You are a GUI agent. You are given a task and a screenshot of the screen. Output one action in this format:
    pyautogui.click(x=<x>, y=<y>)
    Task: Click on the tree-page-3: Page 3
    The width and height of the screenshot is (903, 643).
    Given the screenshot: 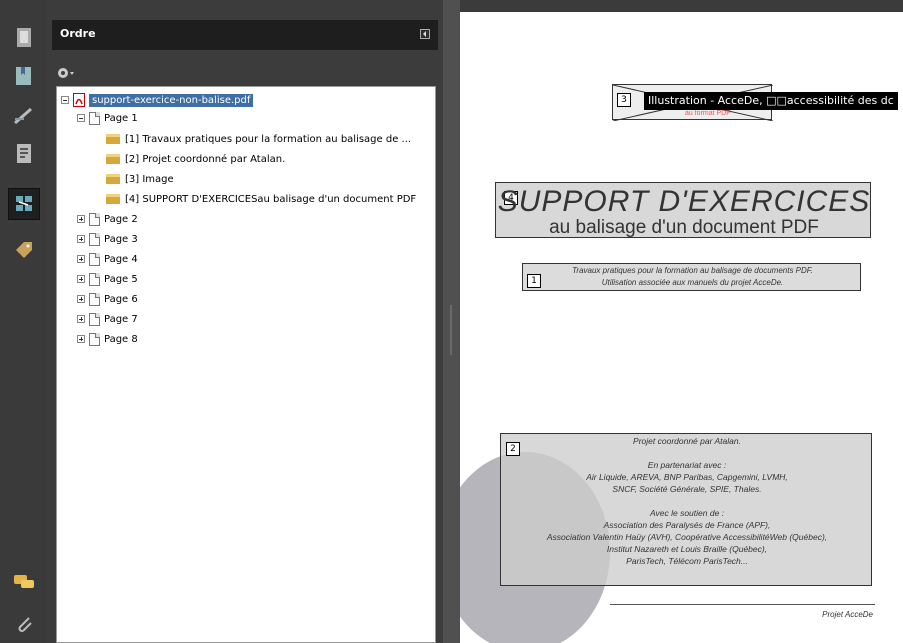 What is the action you would take?
    pyautogui.click(x=107, y=239)
    